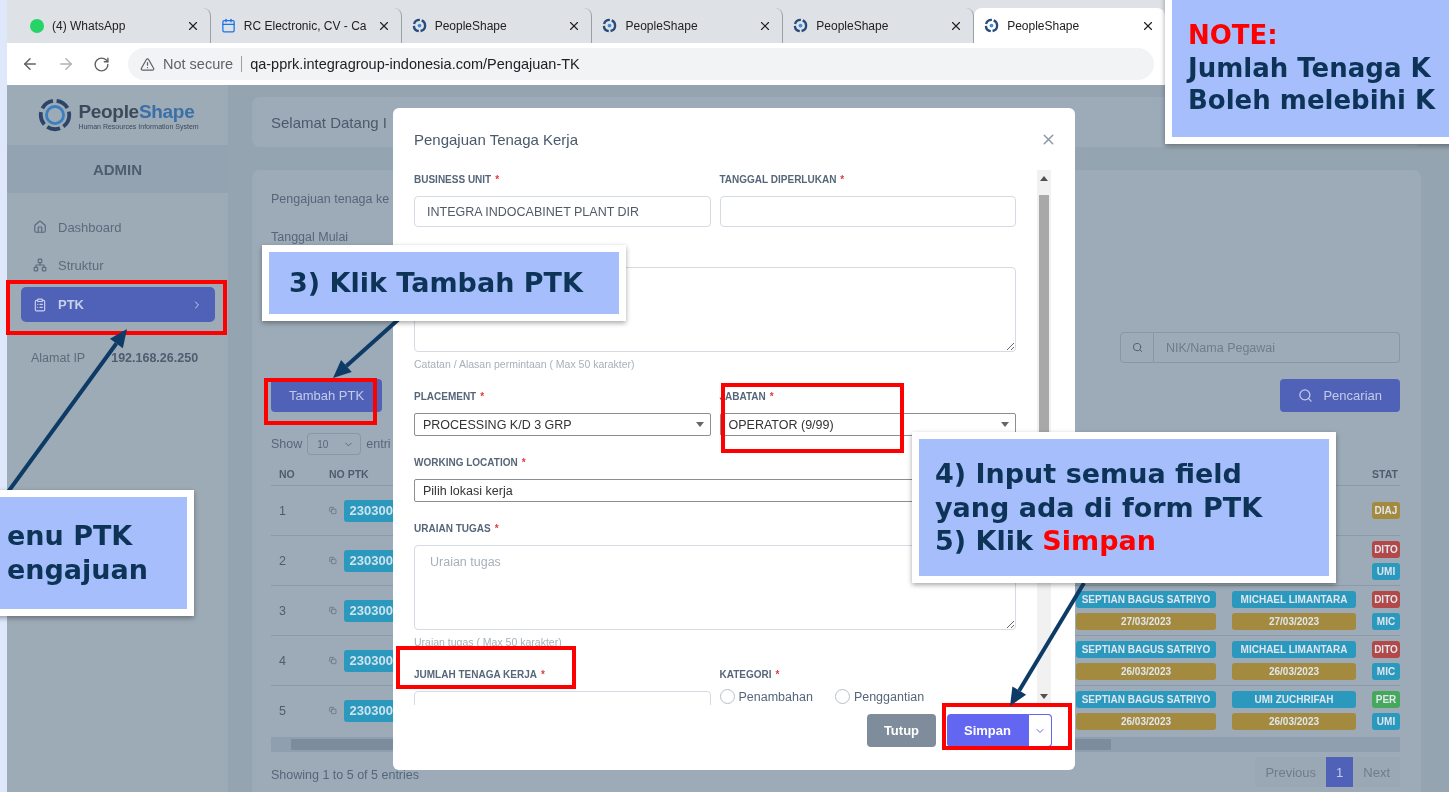  I want to click on ip-address: 192.168.26.250, so click(155, 358).